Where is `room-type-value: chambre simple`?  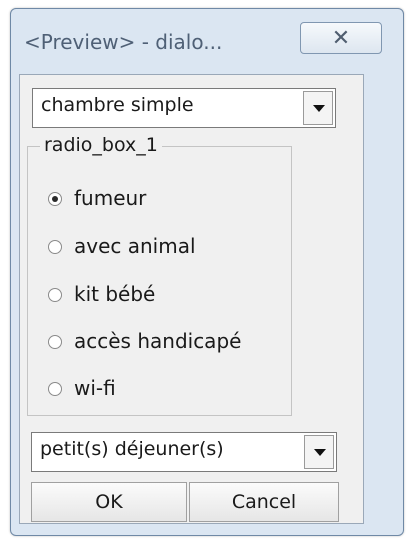 room-type-value: chambre simple is located at coordinates (117, 105).